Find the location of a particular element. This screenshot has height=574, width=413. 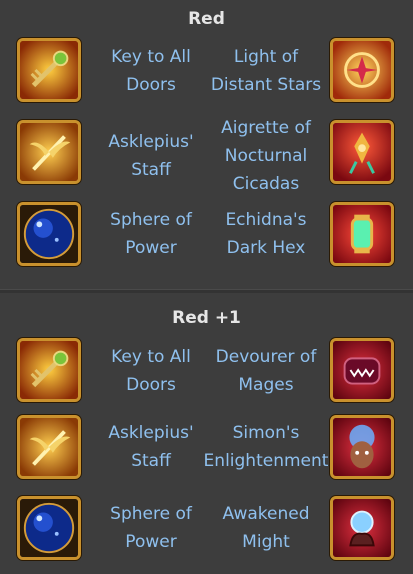

list-item: Sphere of Power Awakened Might is located at coordinates (206, 530).